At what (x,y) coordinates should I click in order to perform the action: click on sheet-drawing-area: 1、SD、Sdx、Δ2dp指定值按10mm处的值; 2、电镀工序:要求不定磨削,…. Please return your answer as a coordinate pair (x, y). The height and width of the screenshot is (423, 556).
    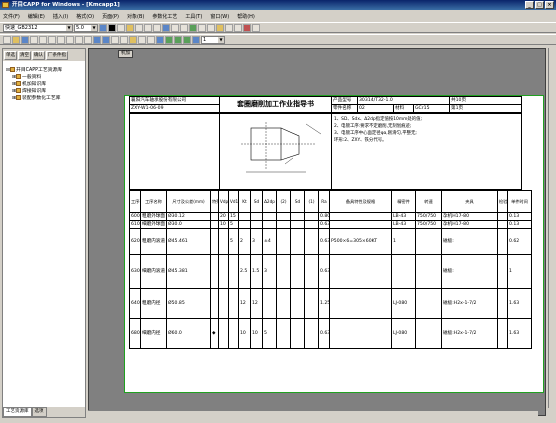
    Looking at the image, I should click on (325, 151).